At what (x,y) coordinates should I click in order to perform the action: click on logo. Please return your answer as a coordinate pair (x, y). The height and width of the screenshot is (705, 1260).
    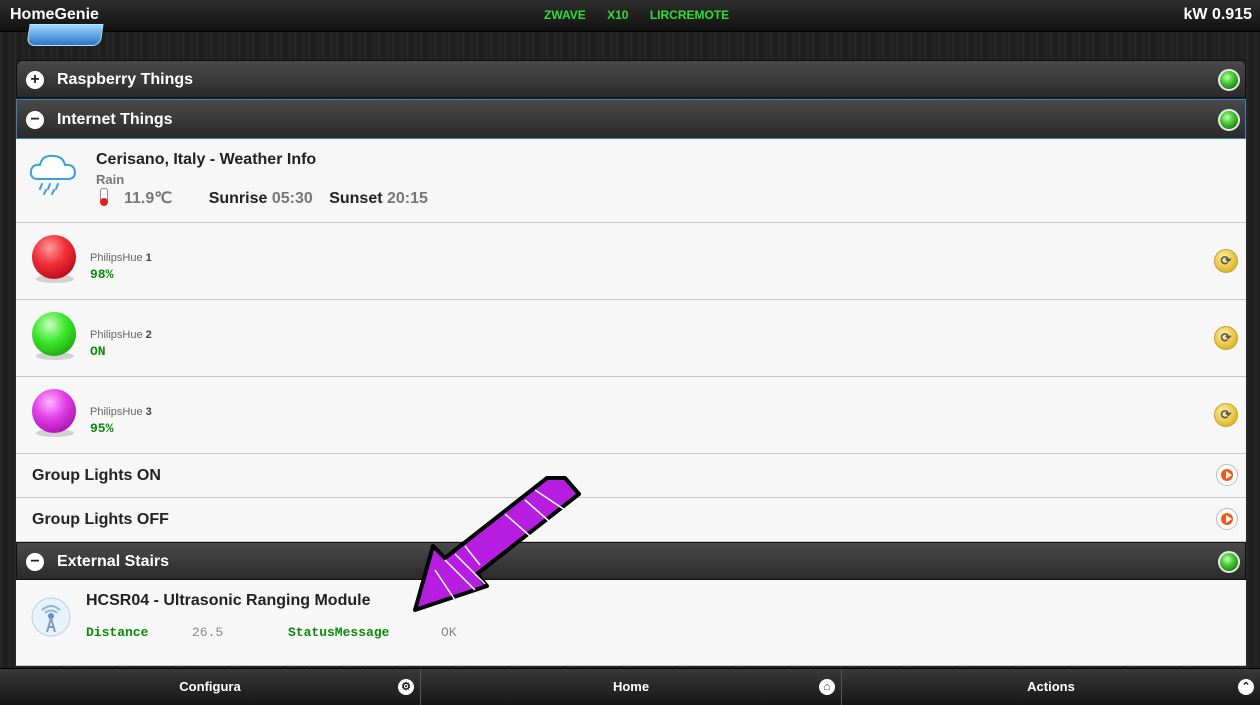
    Looking at the image, I should click on (65, 35).